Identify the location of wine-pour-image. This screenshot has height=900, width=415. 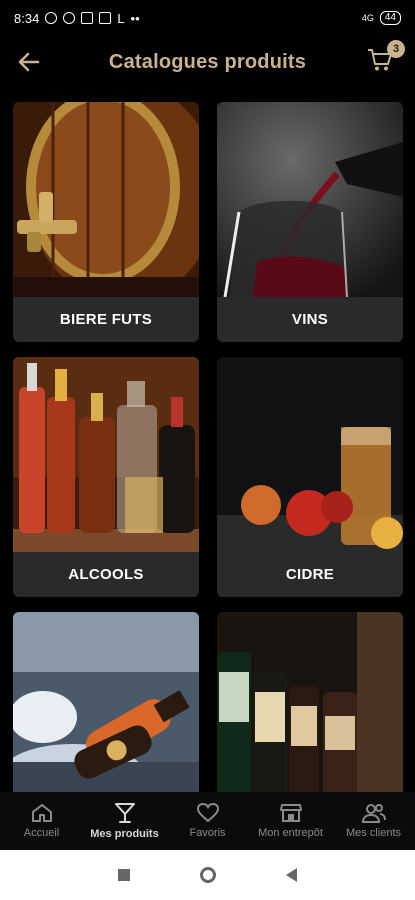
(310, 199).